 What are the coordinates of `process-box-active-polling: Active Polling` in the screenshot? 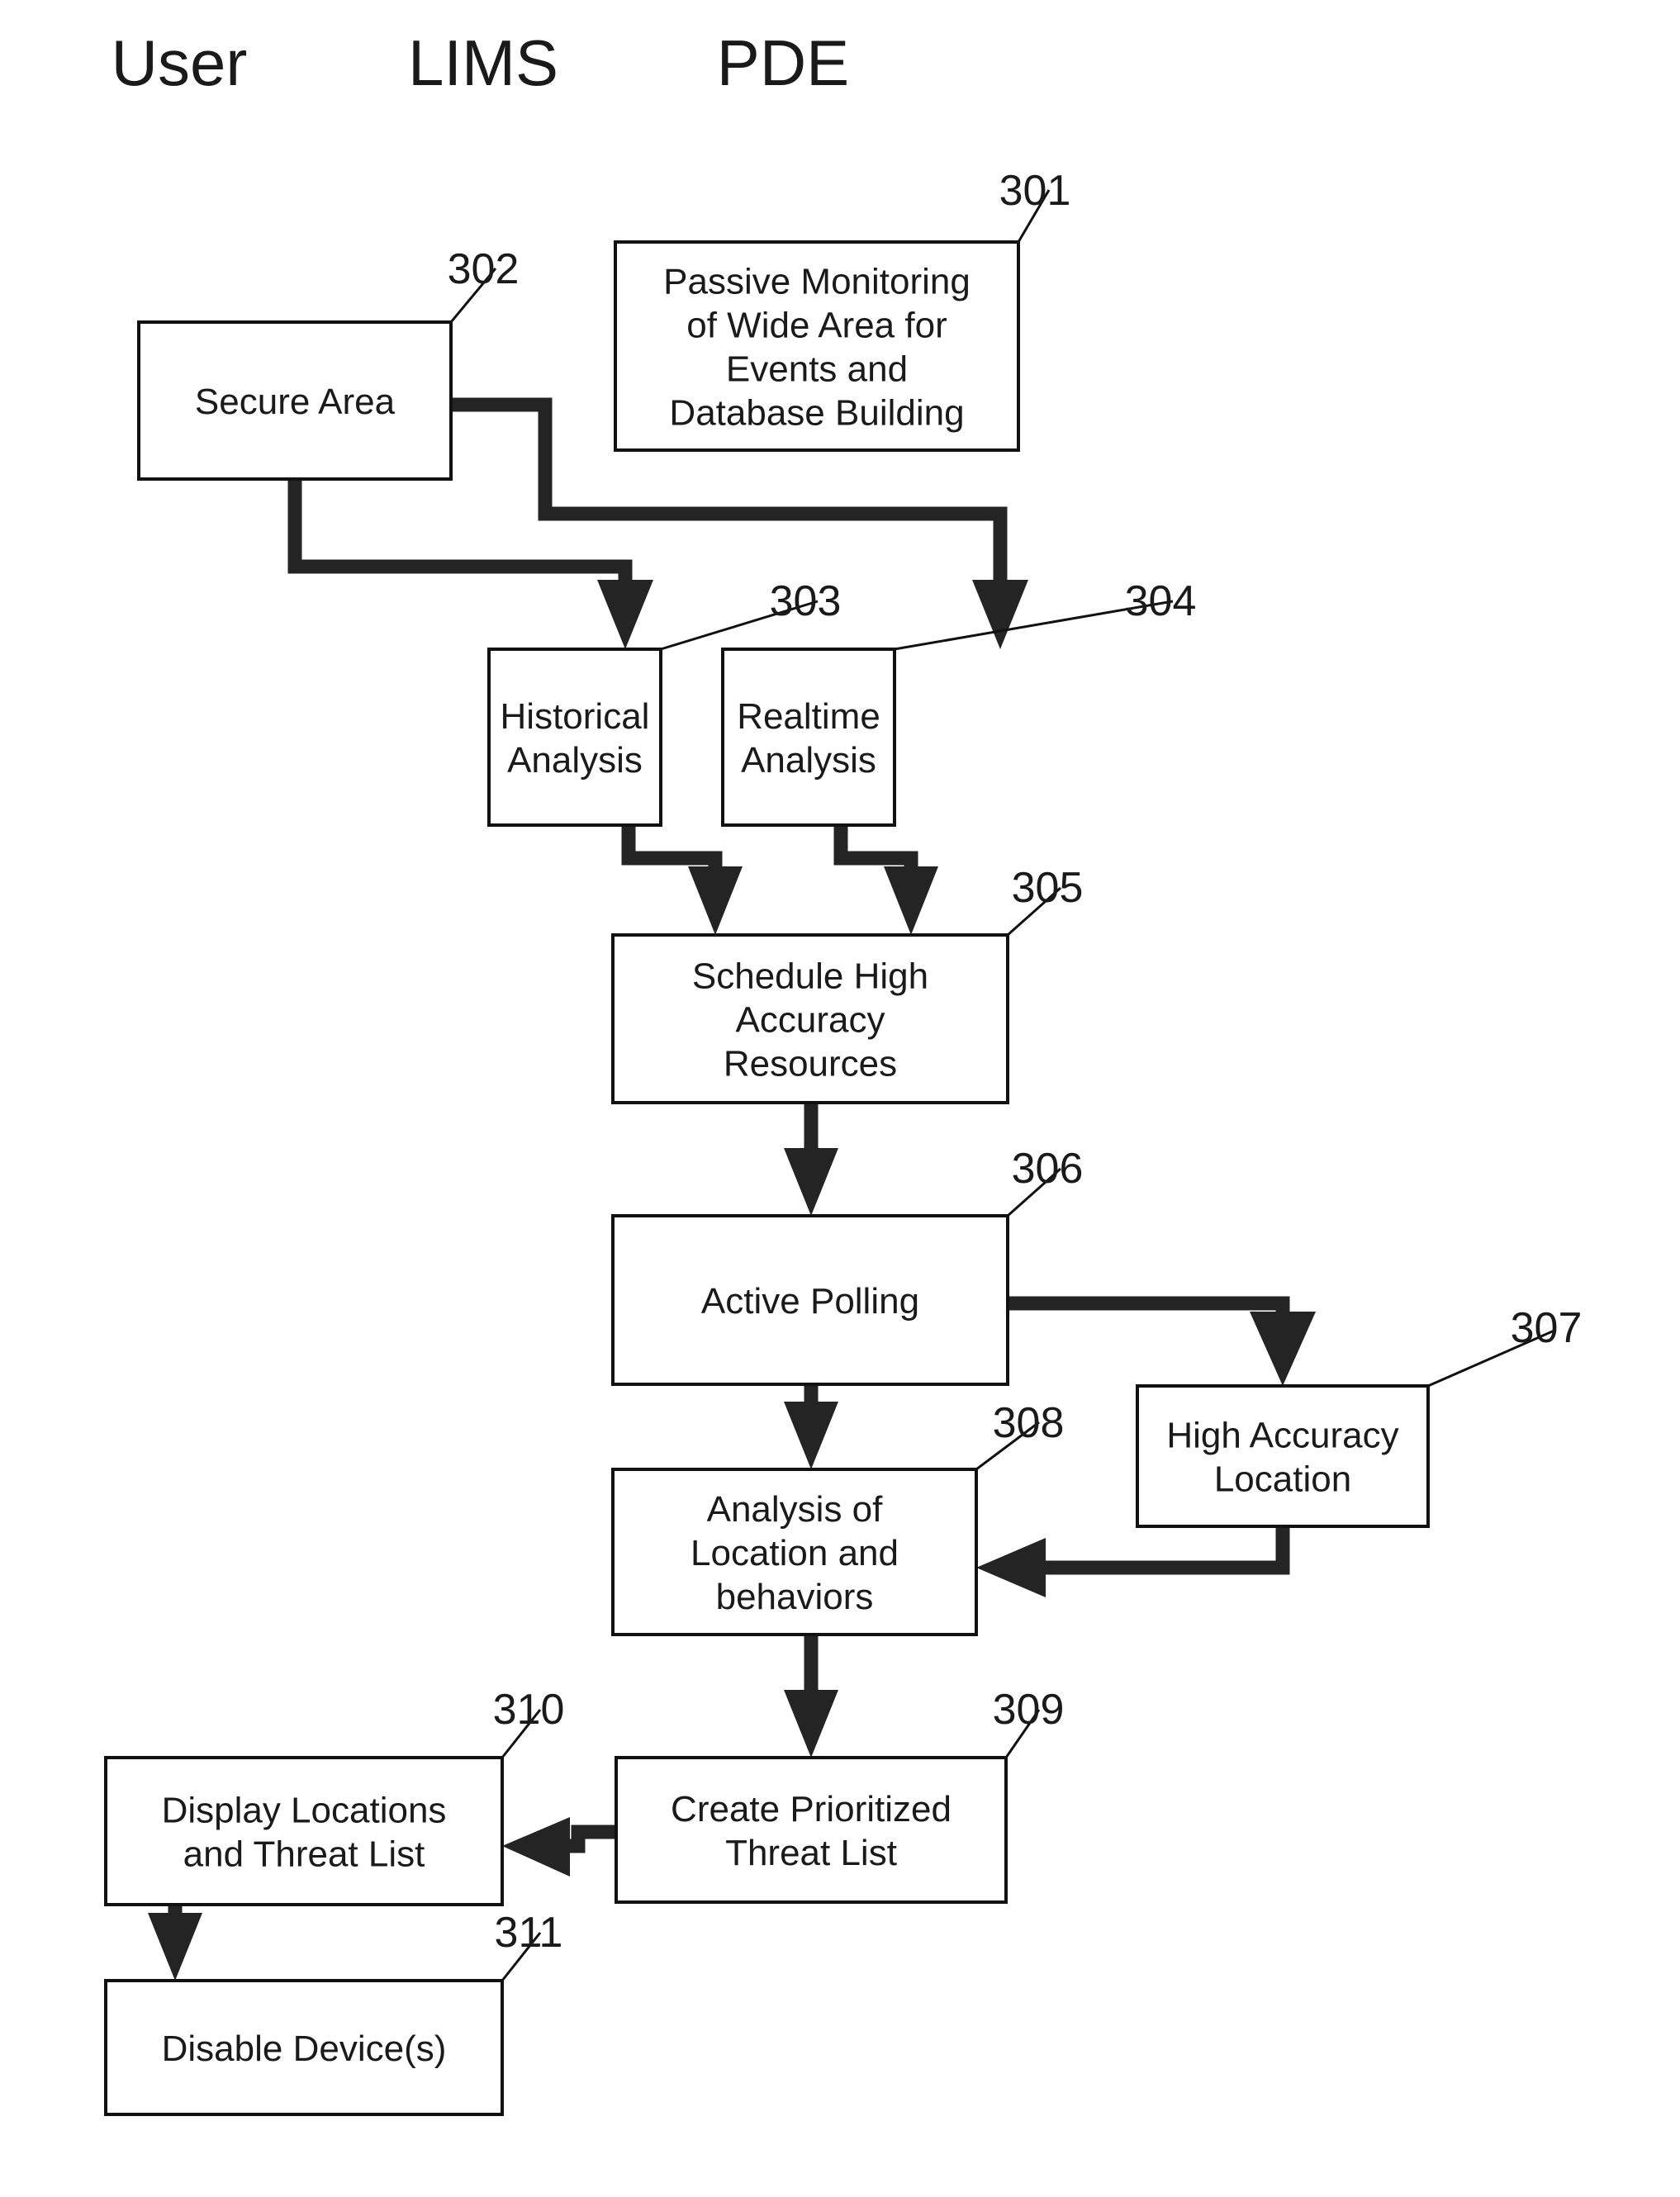 It's located at (810, 1300).